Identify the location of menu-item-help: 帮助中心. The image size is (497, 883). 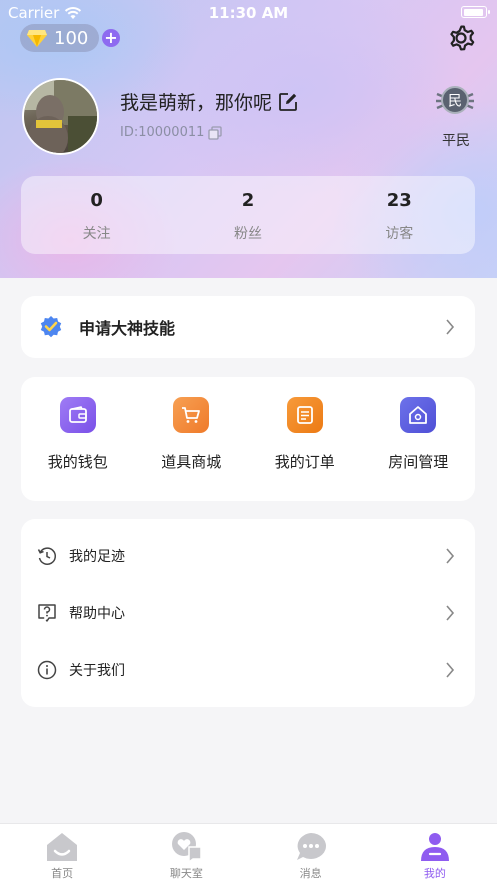
(248, 612).